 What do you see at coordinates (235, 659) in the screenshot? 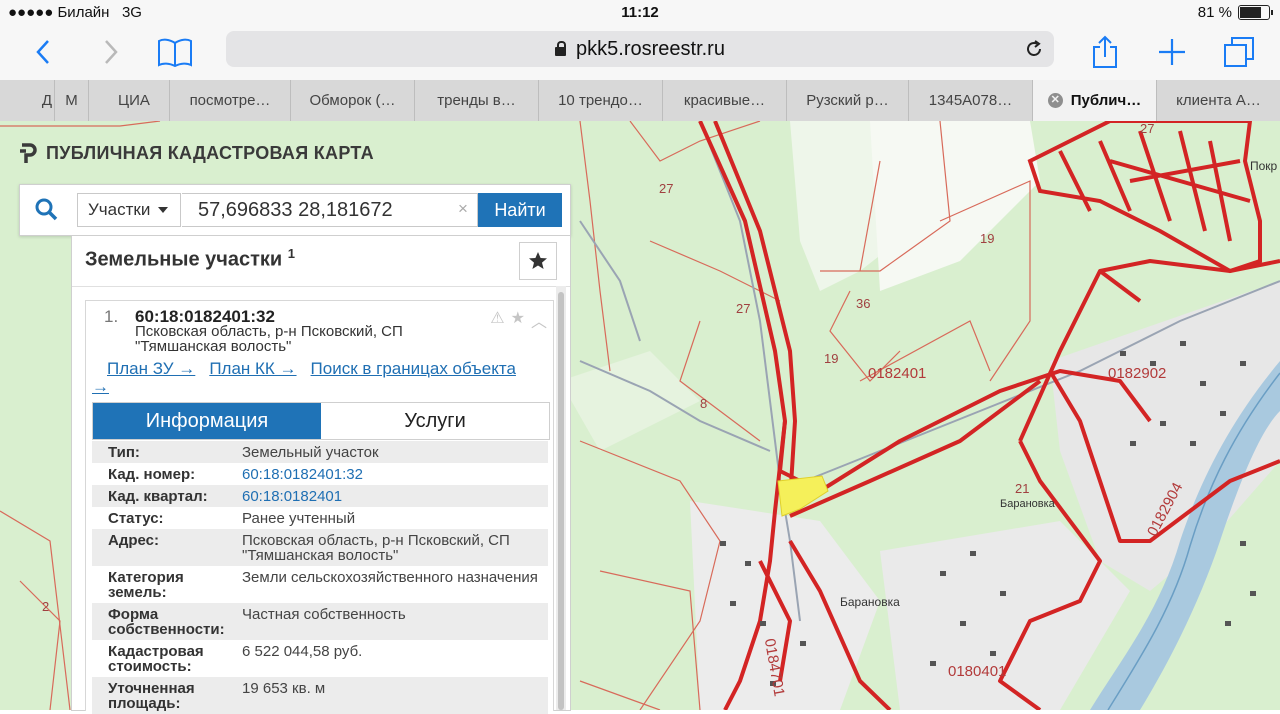
I see `info-row: Кадастровая стоимость: 6 522 044,58 руб.` at bounding box center [235, 659].